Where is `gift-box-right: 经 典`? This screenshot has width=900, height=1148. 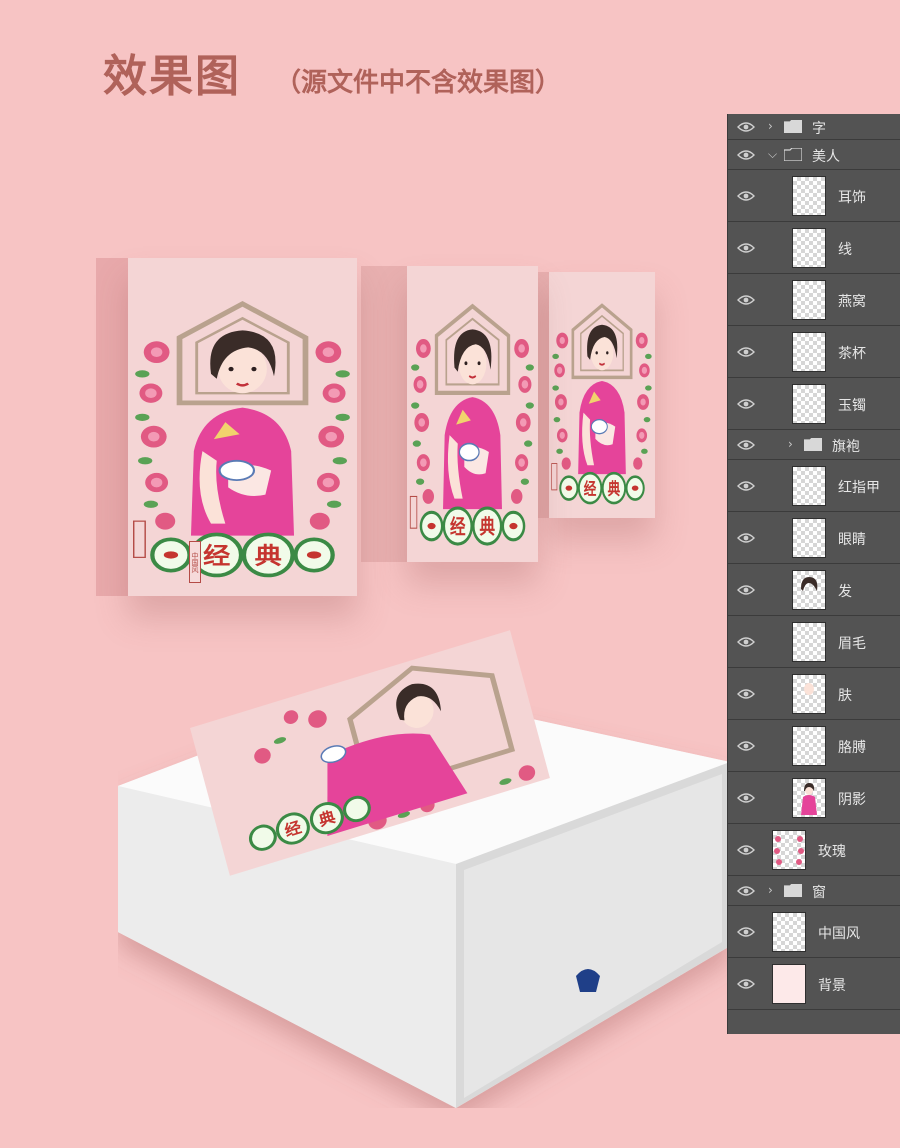
gift-box-right: 经 典 is located at coordinates (595, 395).